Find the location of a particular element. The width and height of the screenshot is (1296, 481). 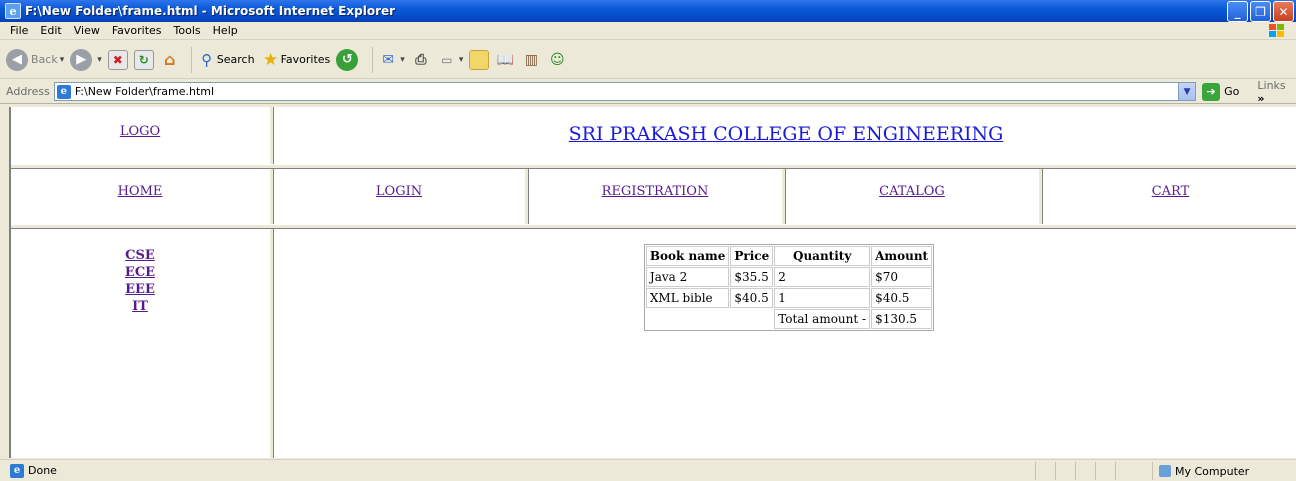

computer-icon is located at coordinates (1165, 471).